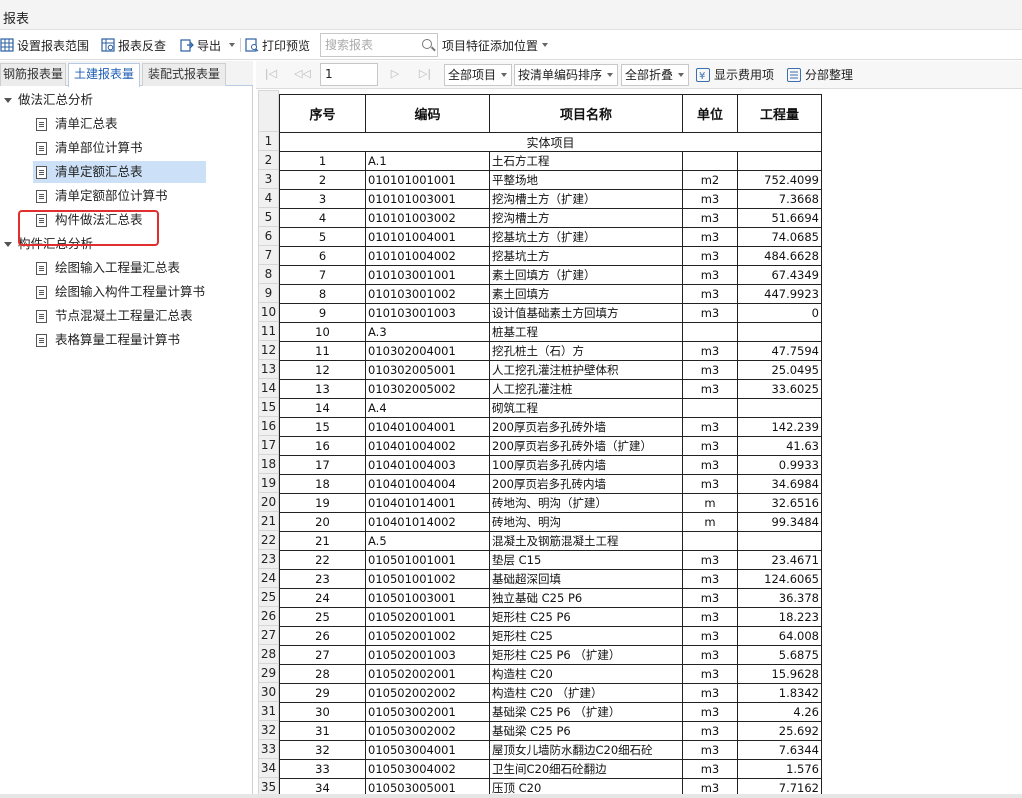 Image resolution: width=1022 pixels, height=798 pixels. Describe the element at coordinates (550, 674) in the screenshot. I see `table-row: 28 010502002001 构造柱 C20 m3 15.9628` at that location.